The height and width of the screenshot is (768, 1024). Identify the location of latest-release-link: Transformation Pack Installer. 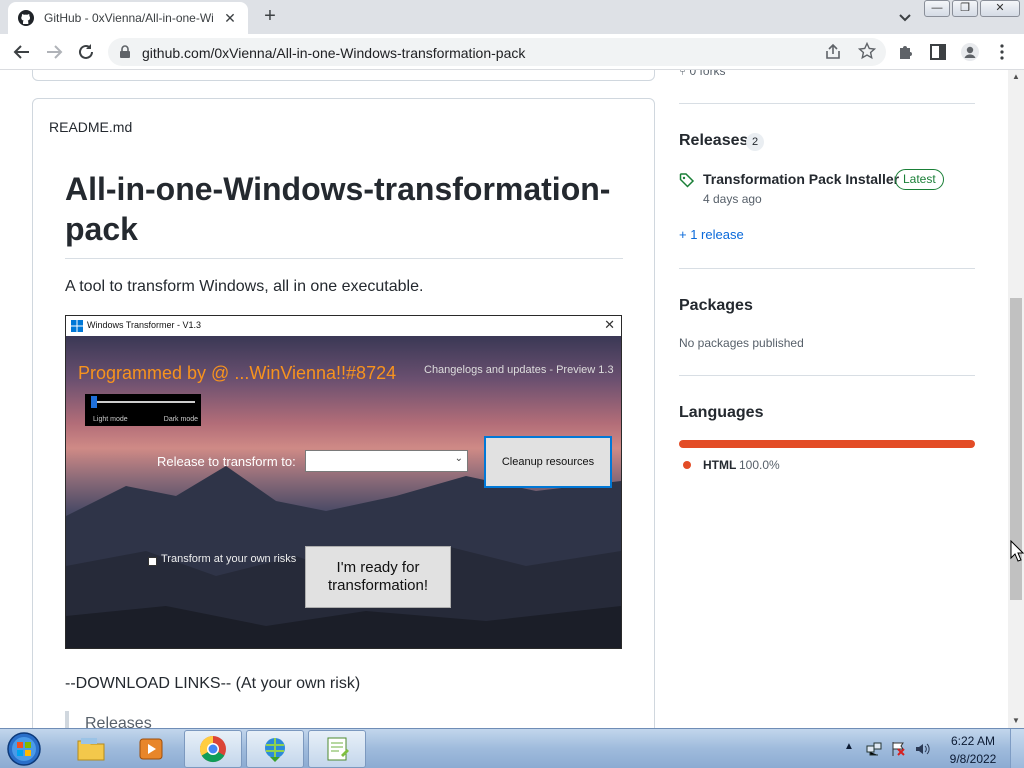
(801, 179).